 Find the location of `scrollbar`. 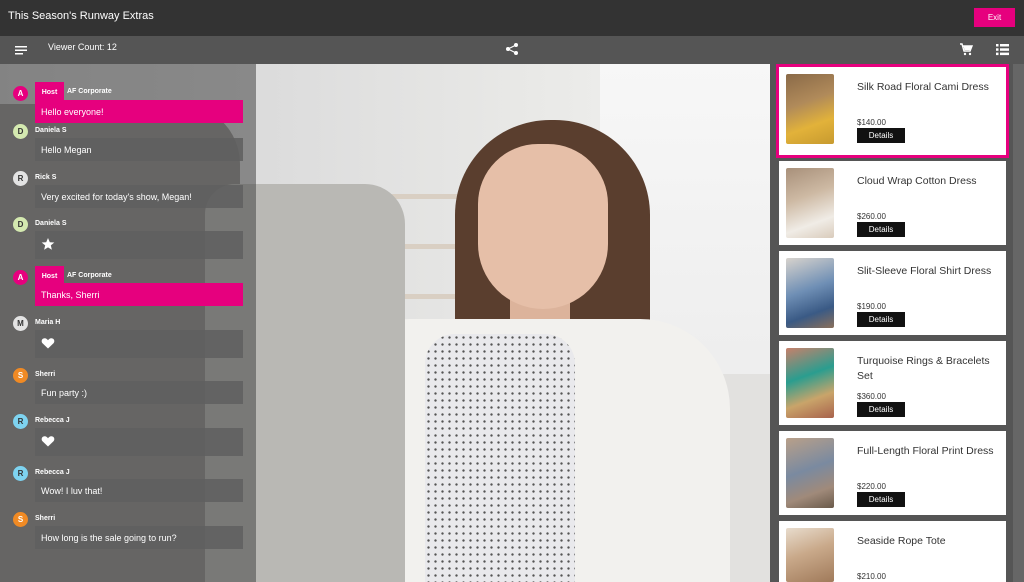

scrollbar is located at coordinates (1018, 323).